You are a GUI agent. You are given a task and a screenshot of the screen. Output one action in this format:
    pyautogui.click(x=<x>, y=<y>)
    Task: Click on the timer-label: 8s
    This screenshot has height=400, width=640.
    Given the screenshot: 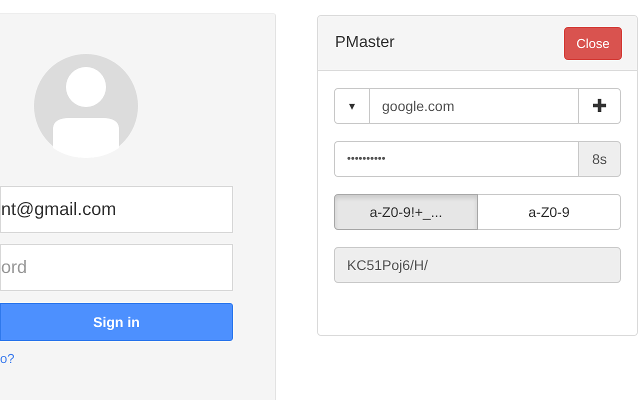 What is the action you would take?
    pyautogui.click(x=599, y=159)
    